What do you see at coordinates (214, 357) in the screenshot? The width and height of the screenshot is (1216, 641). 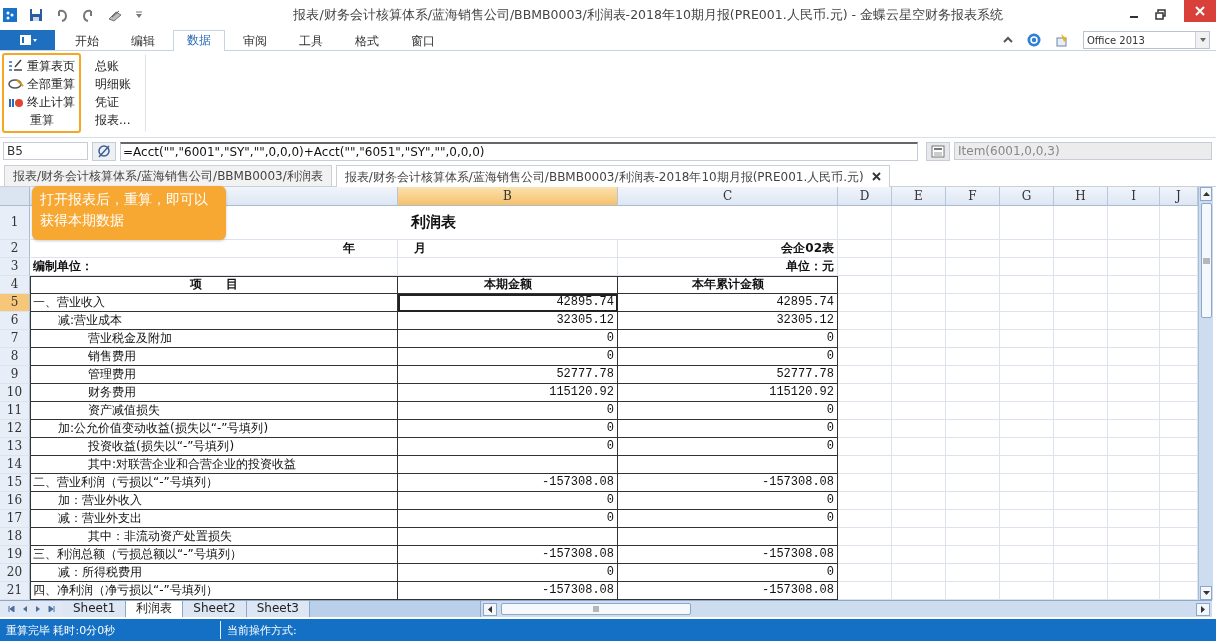 I see `table-cell: 销售费用` at bounding box center [214, 357].